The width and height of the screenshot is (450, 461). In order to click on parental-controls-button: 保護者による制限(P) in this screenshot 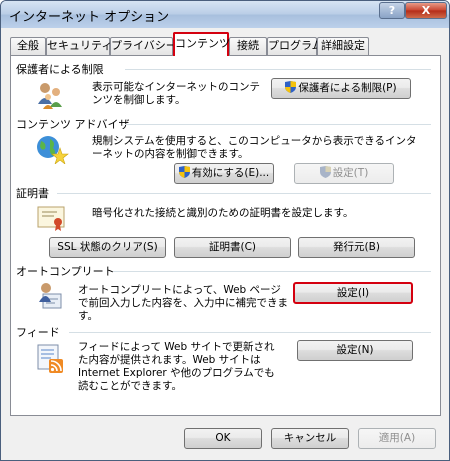, I will do `click(341, 88)`.